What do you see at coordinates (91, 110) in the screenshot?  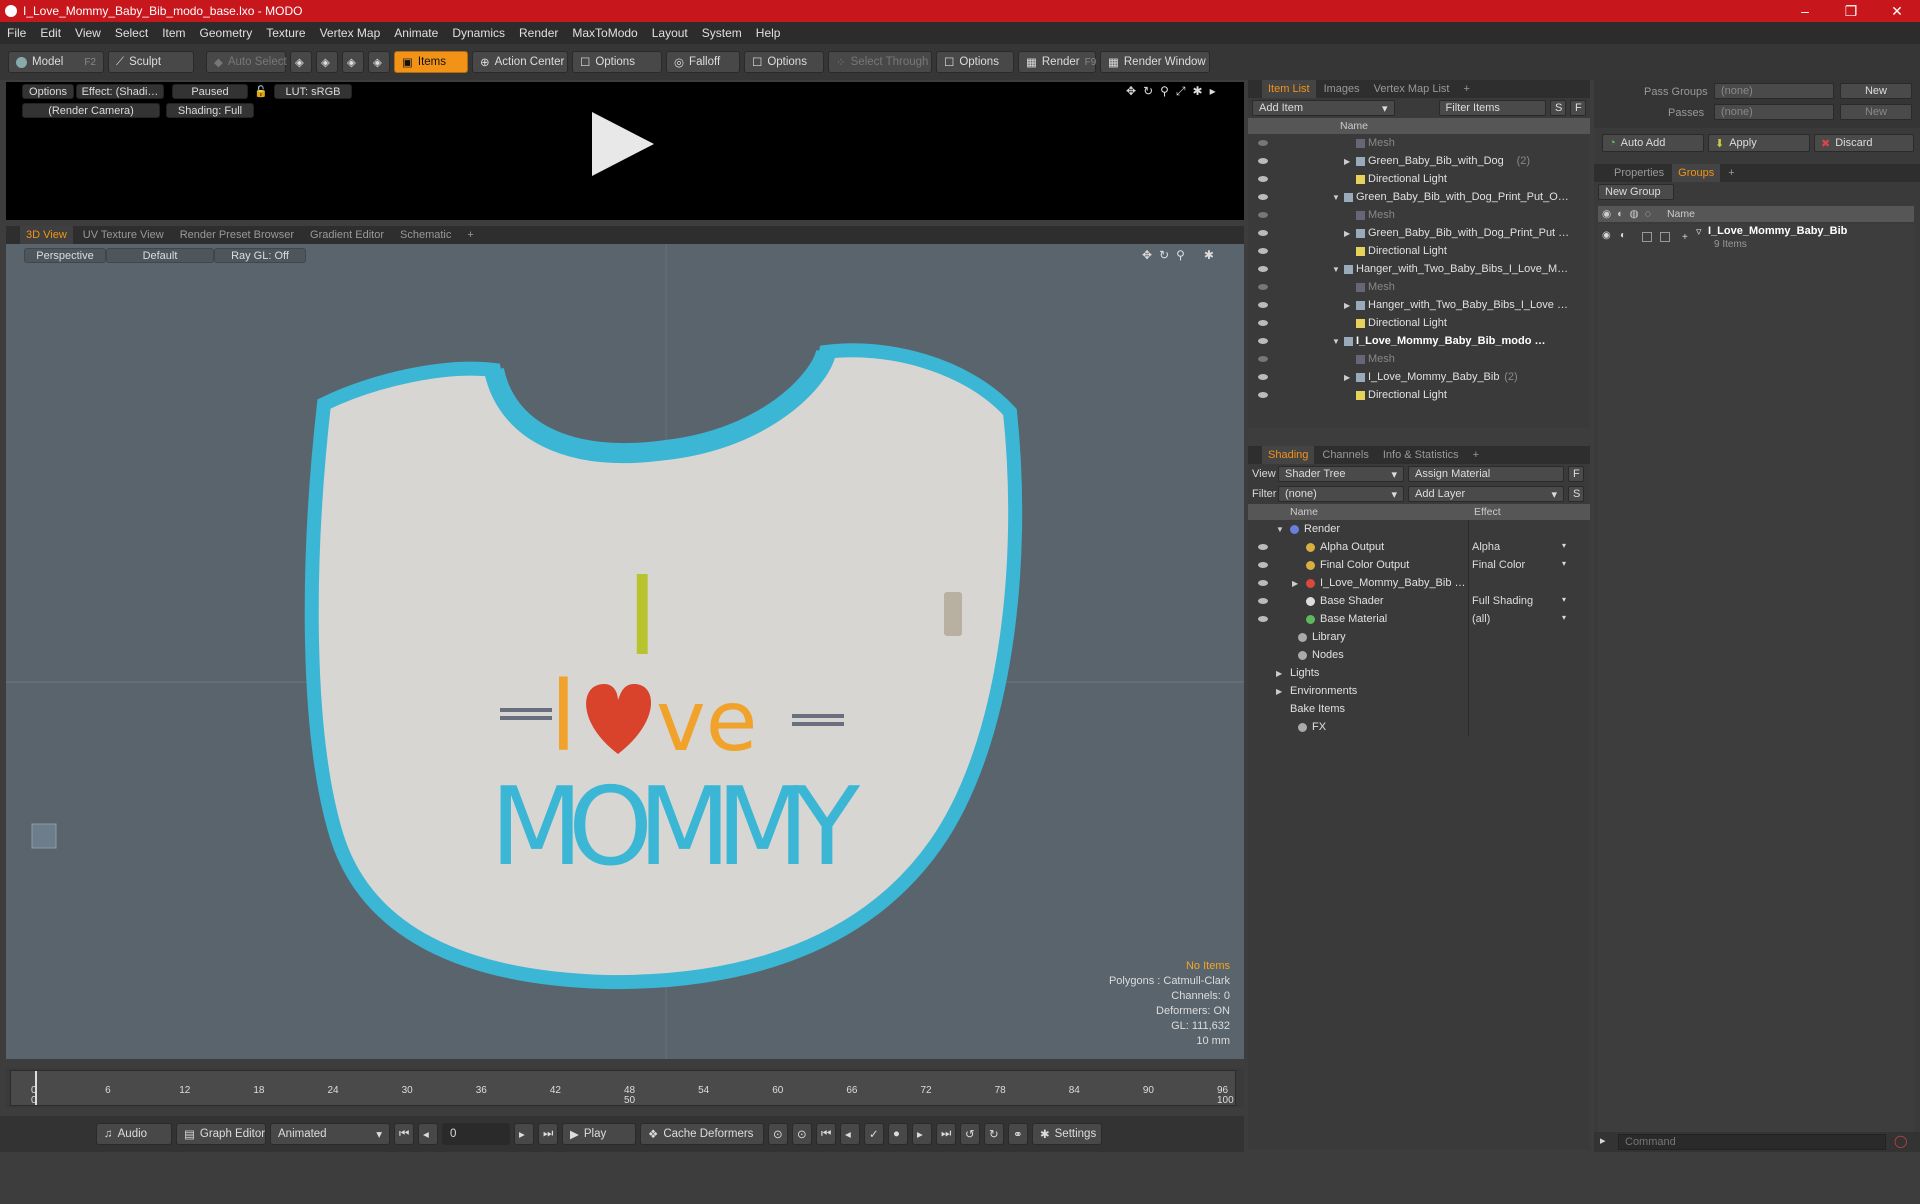 I see `render-camera-dropdown: (Render Camera)` at bounding box center [91, 110].